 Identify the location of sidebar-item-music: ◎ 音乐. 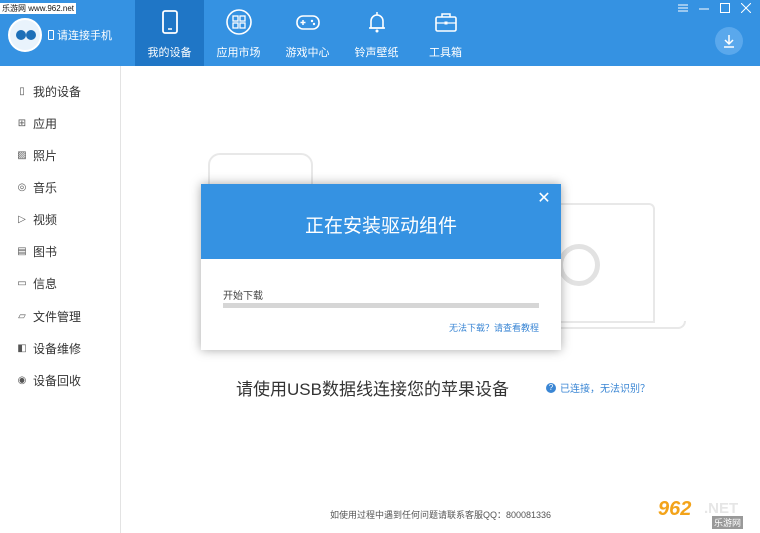
(37, 187).